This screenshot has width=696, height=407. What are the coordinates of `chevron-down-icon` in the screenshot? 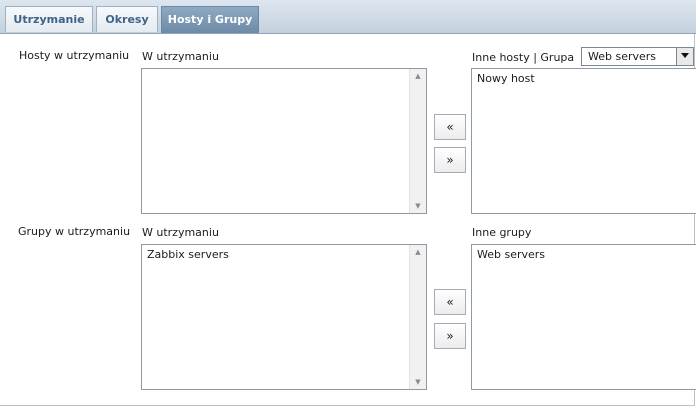 It's located at (684, 56).